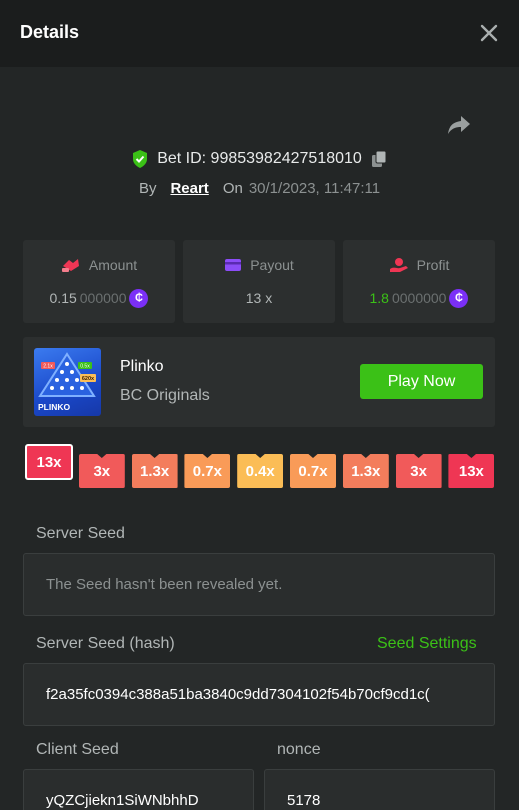 Image resolution: width=519 pixels, height=810 pixels. Describe the element at coordinates (147, 188) in the screenshot. I see `by-label: By` at that location.